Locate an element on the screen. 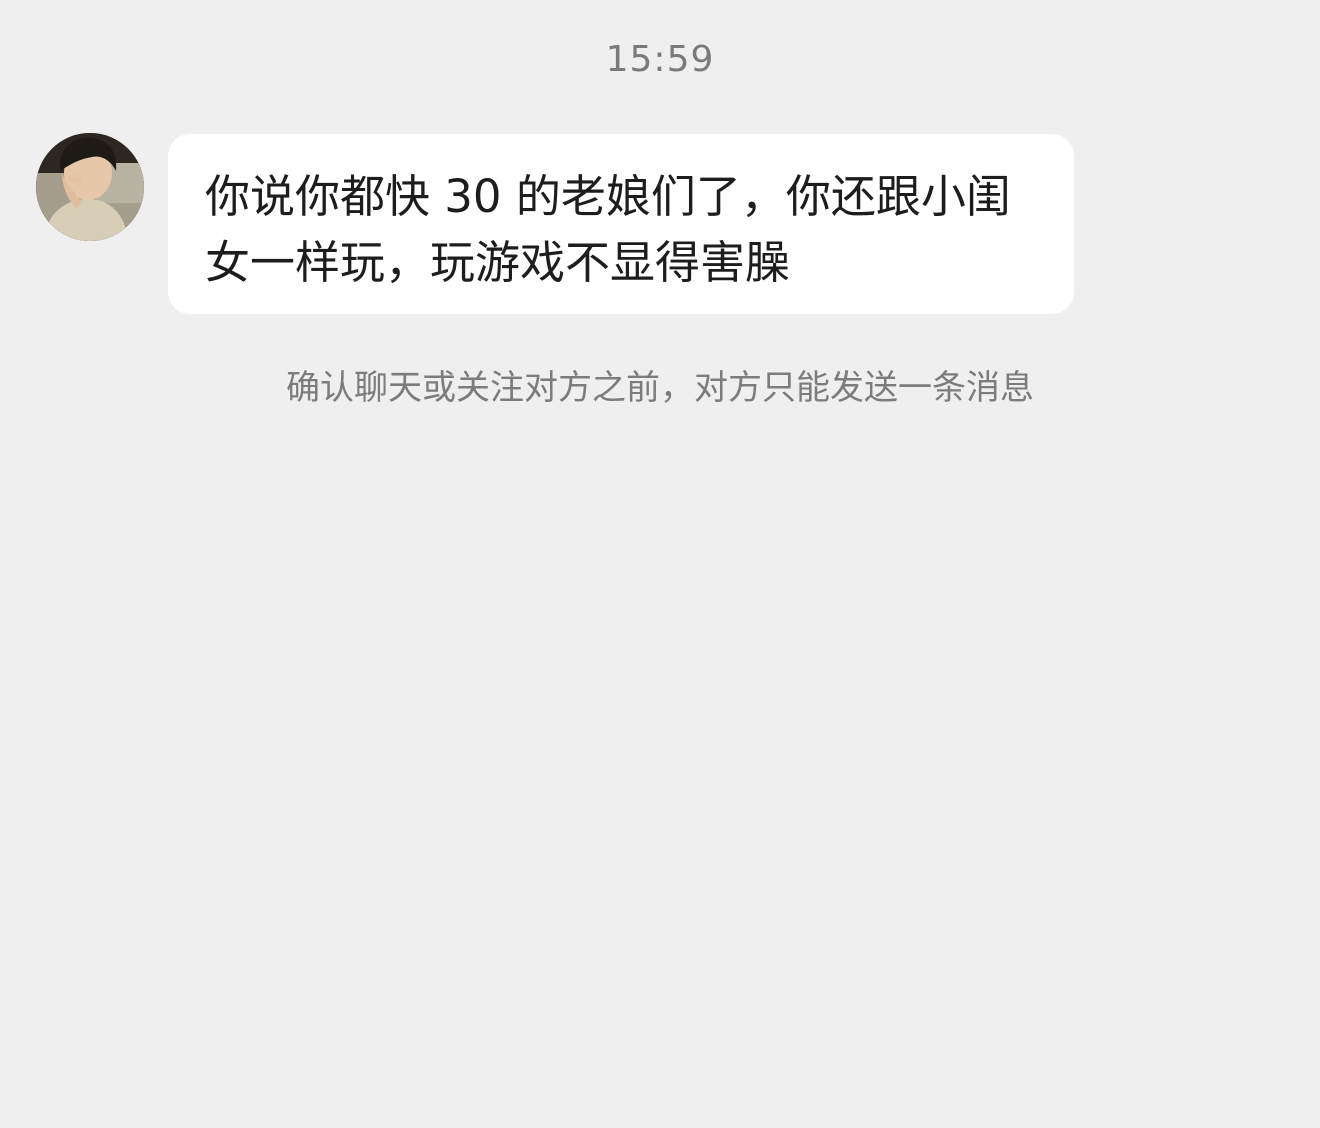 The image size is (1320, 1128). incoming-message-row: 你说你都快 30 的老娘们了，你还跟小闺女一样玩，玩游戏不显得害臊 is located at coordinates (556, 224).